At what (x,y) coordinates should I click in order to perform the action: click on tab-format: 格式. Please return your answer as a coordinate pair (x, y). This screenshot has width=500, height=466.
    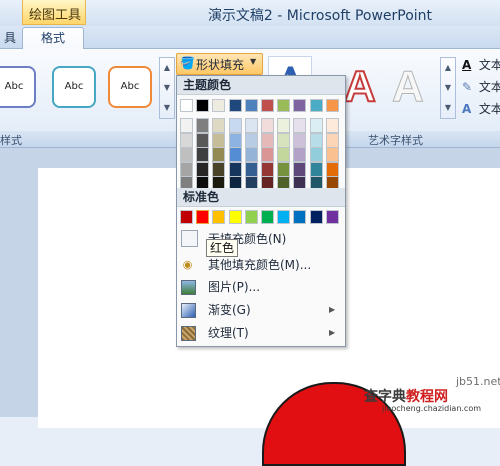
    Looking at the image, I should click on (53, 38).